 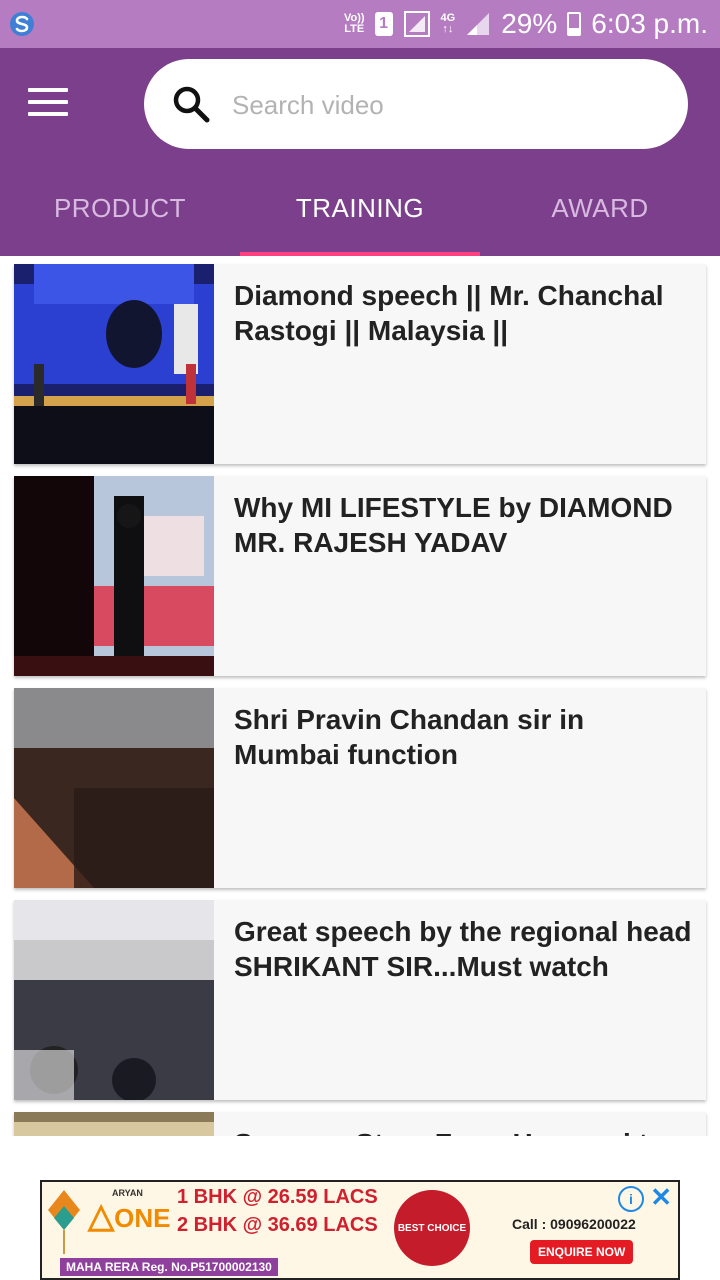 I want to click on signal-icon, so click(x=416, y=24).